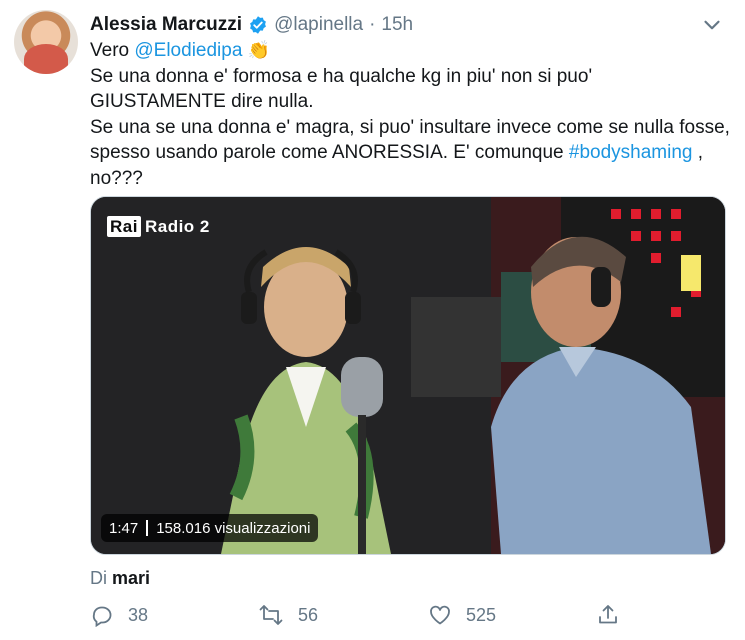  Describe the element at coordinates (288, 615) in the screenshot. I see `retweet-button: 56` at that location.